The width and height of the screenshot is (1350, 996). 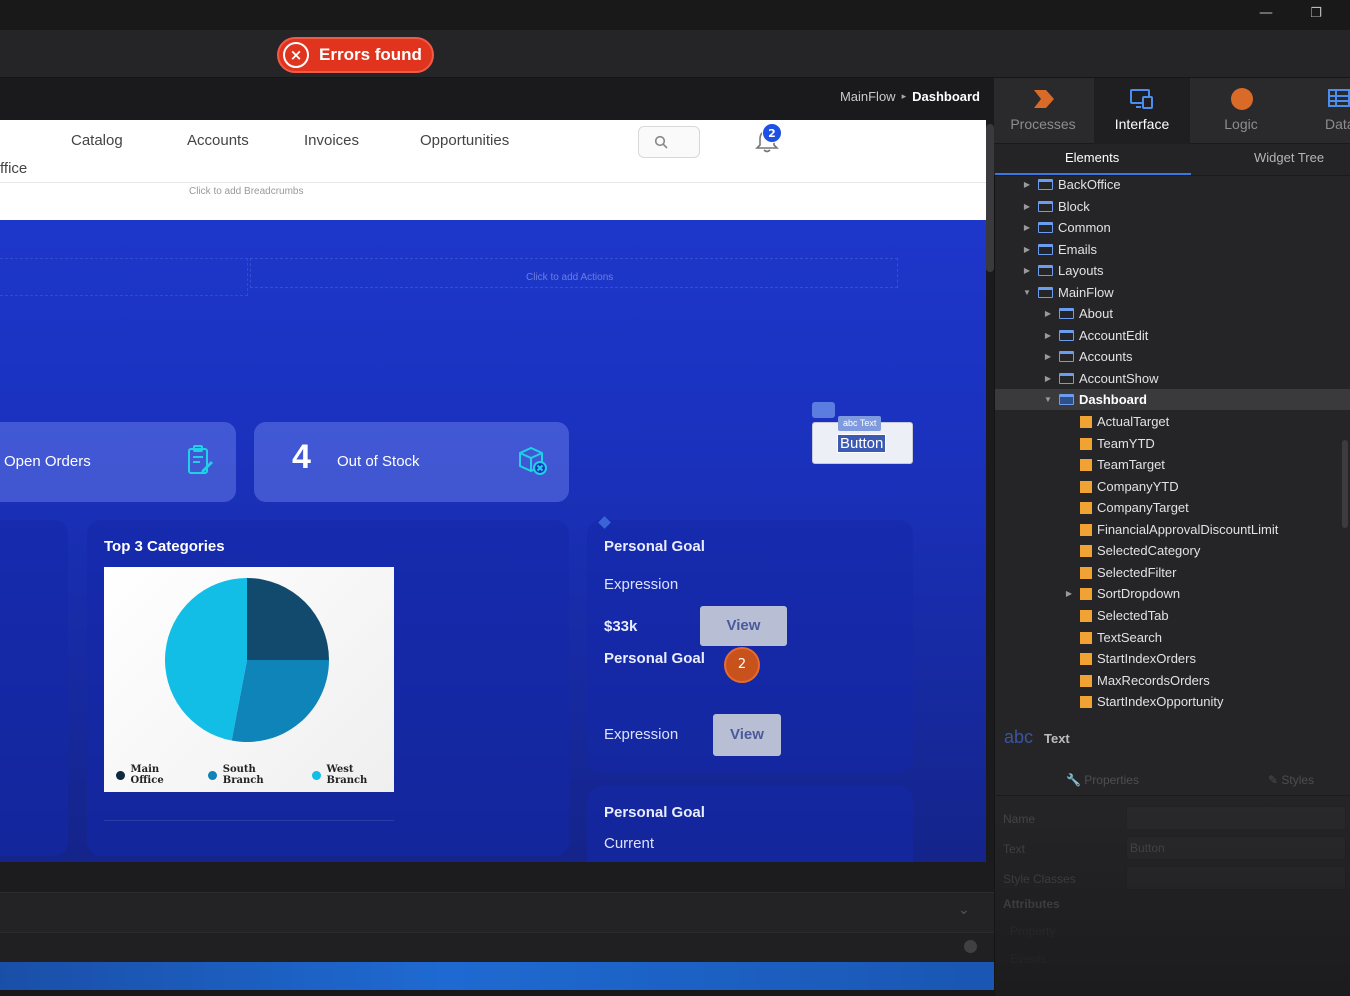 What do you see at coordinates (1236, 878) in the screenshot?
I see `style-classes-field` at bounding box center [1236, 878].